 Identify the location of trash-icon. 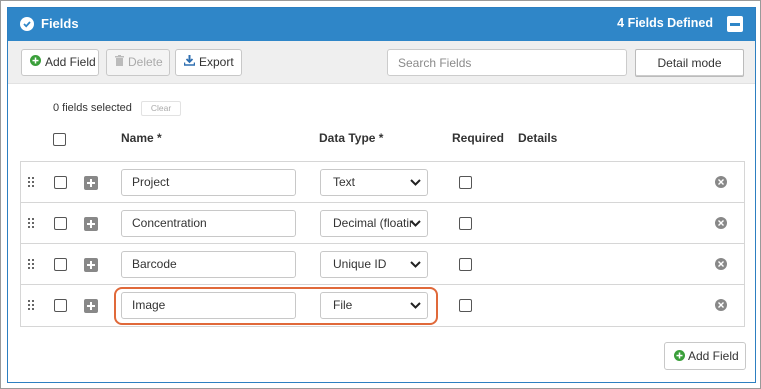
(119, 62).